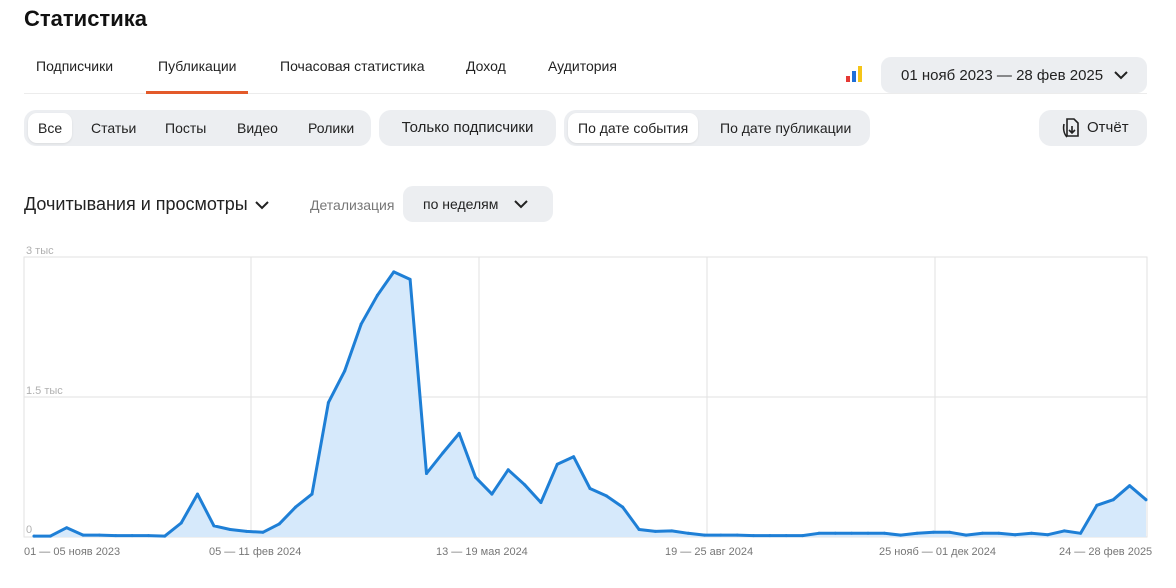 Image resolution: width=1176 pixels, height=588 pixels. I want to click on metric-select: Дочитывания и просмотры, so click(147, 204).